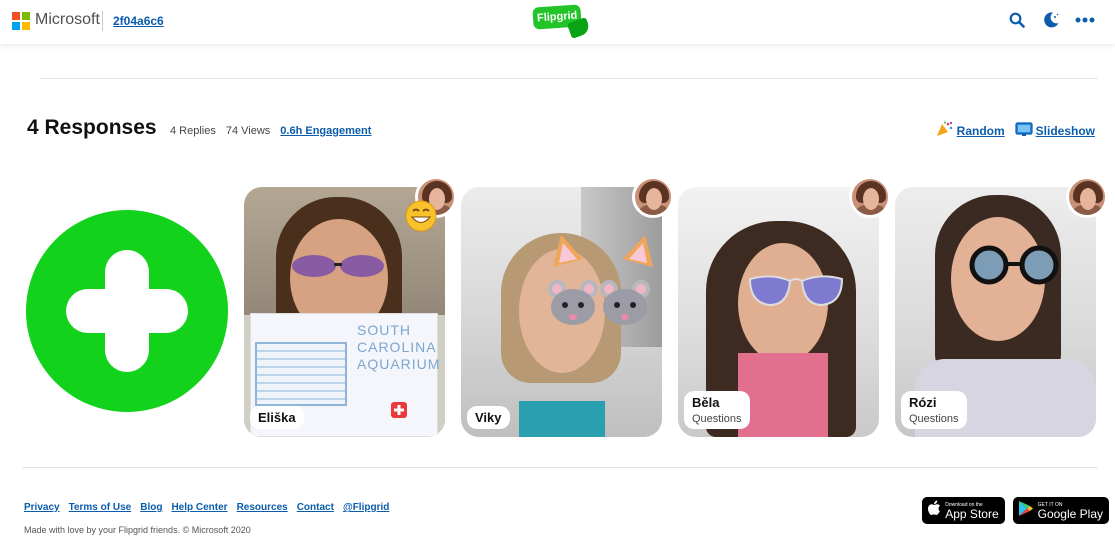 This screenshot has width=1115, height=536. I want to click on terms-link: Terms of Use, so click(100, 507).